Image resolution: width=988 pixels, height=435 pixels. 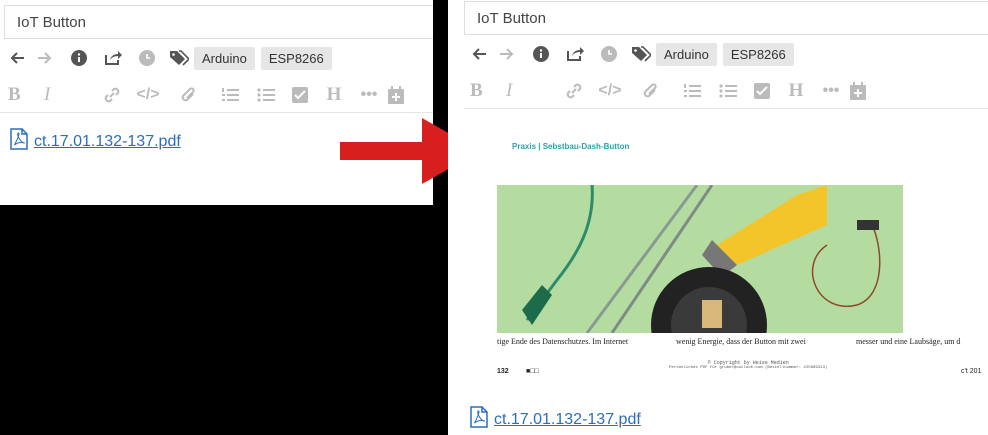 I want to click on pdf-text-column-3: messer und eine Laubsäge, um d, so click(x=908, y=341).